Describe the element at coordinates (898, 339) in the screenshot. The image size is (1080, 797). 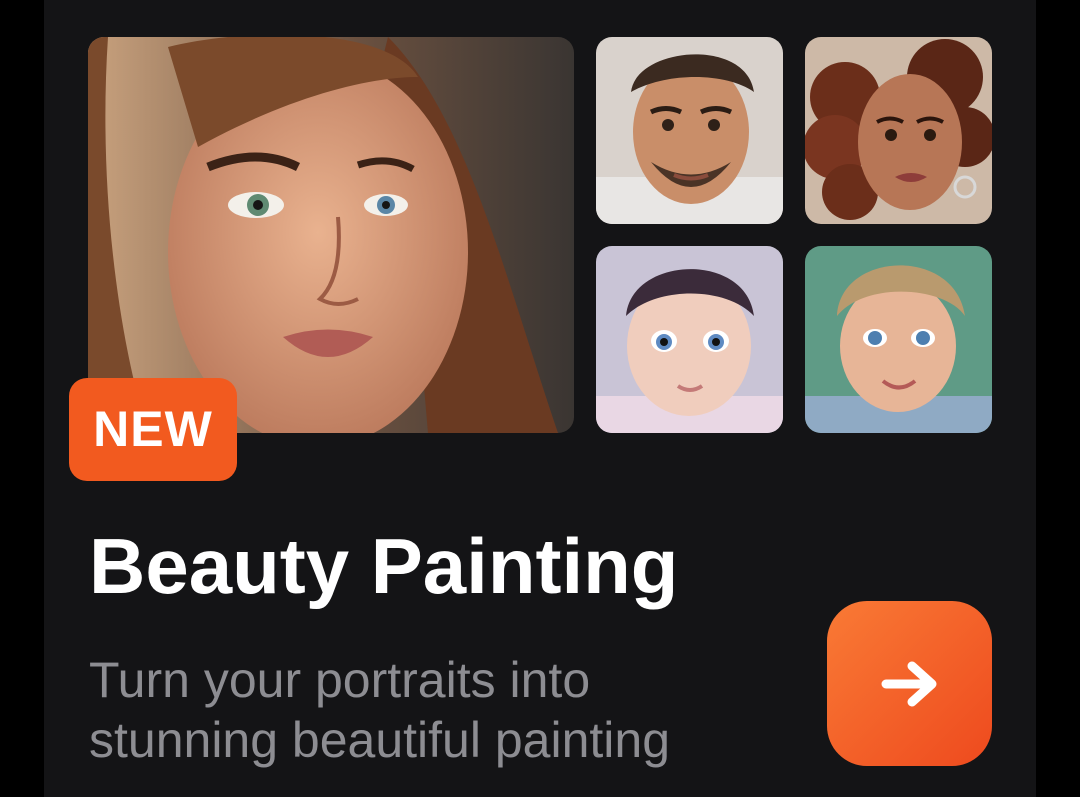
I see `child-portrait-image` at that location.